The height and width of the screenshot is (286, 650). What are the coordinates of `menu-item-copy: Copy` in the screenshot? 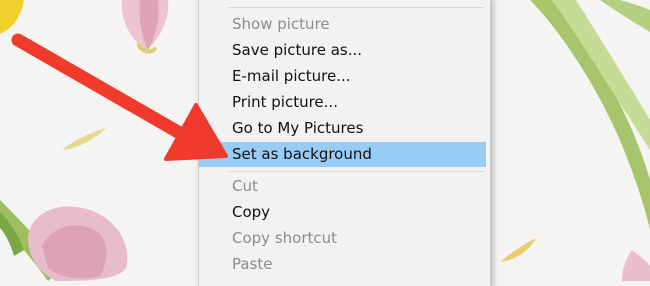 It's located at (342, 212).